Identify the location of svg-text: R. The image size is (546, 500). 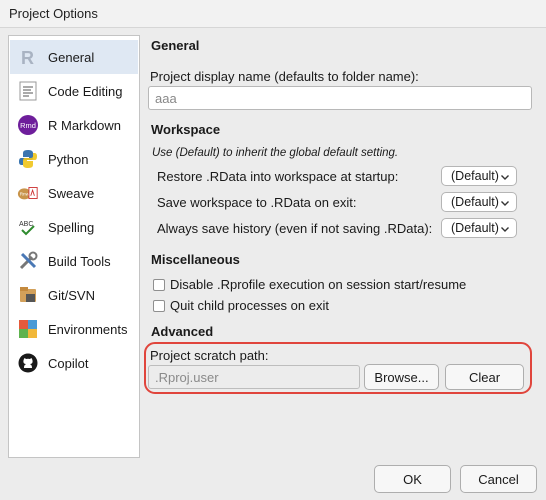
(27, 57).